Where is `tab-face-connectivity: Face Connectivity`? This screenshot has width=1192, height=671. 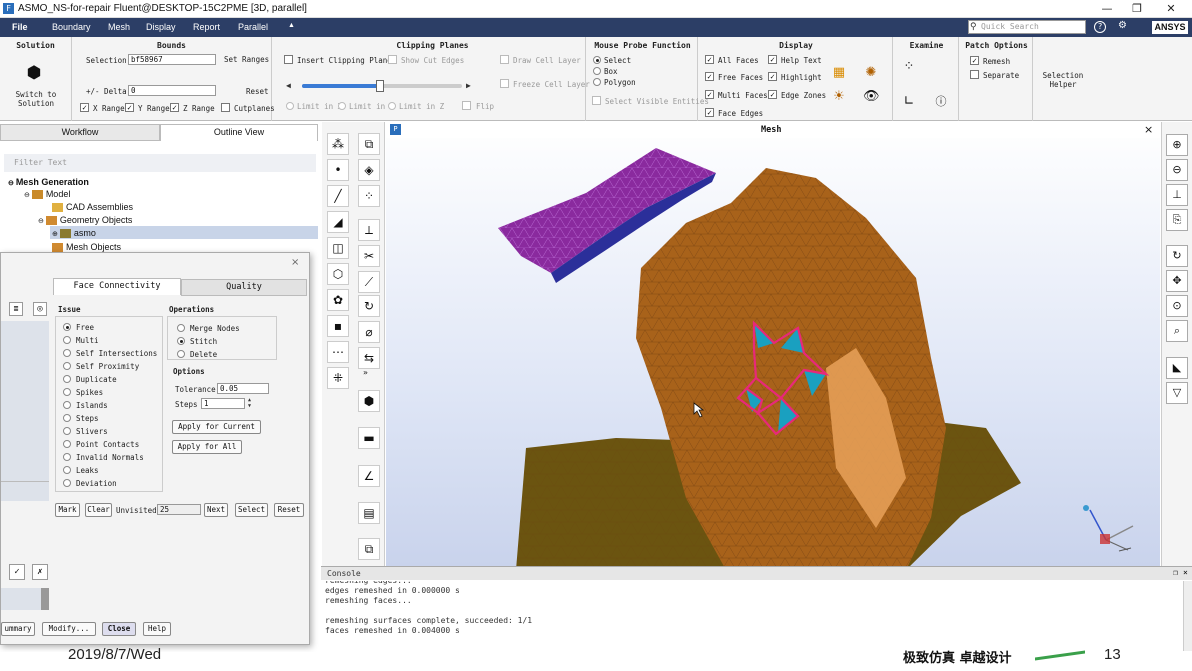 tab-face-connectivity: Face Connectivity is located at coordinates (117, 286).